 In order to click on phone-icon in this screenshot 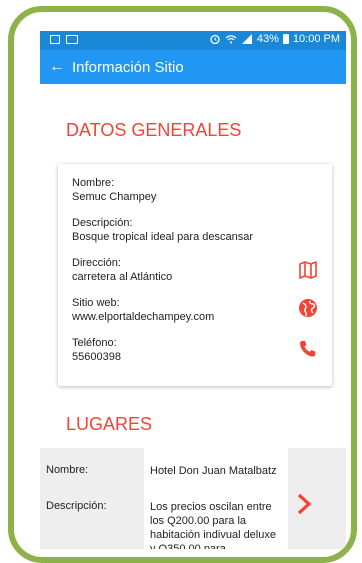, I will do `click(308, 349)`.